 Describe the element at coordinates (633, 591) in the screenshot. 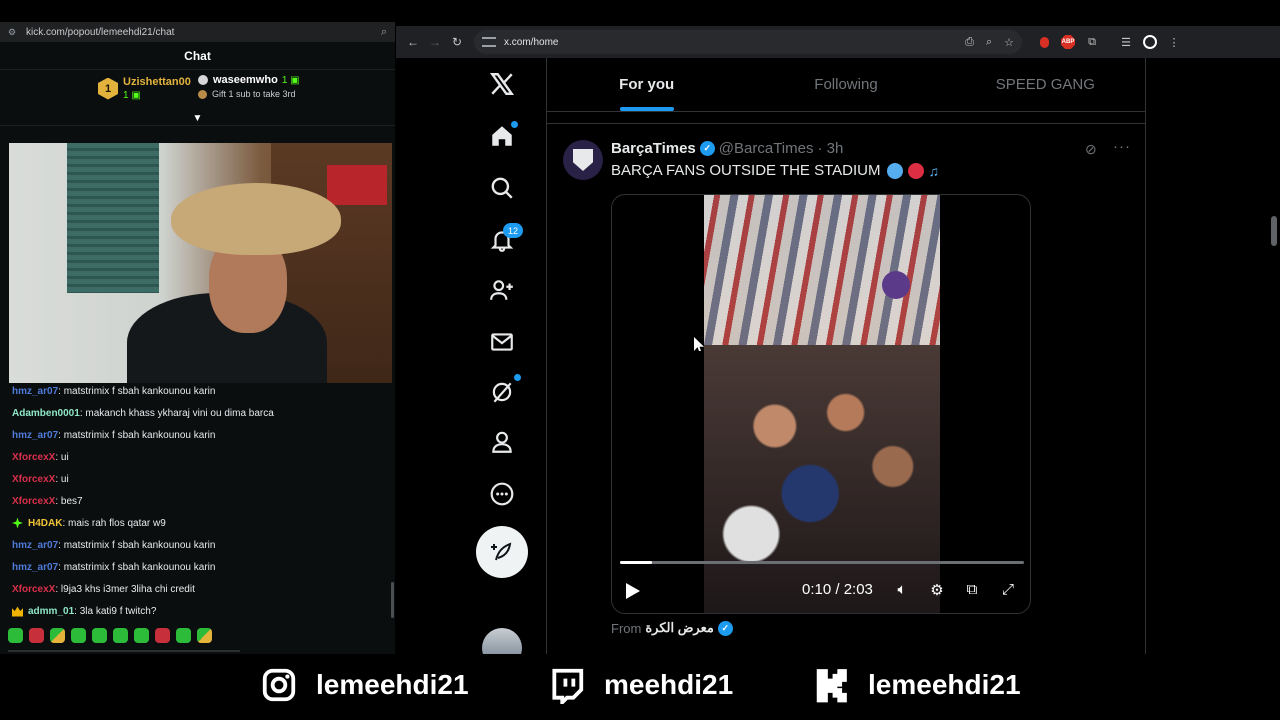

I see `play-icon` at that location.